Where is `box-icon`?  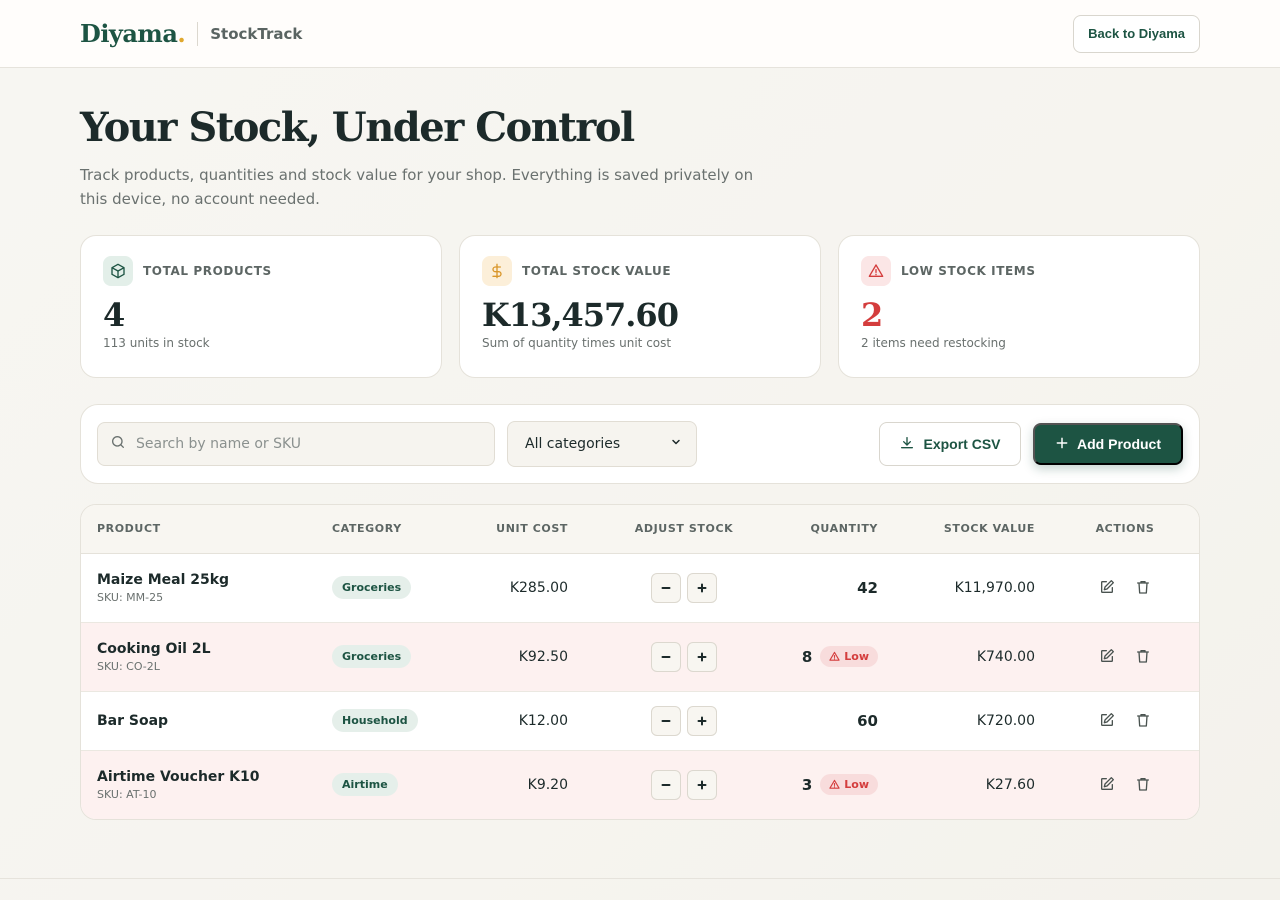
box-icon is located at coordinates (118, 271).